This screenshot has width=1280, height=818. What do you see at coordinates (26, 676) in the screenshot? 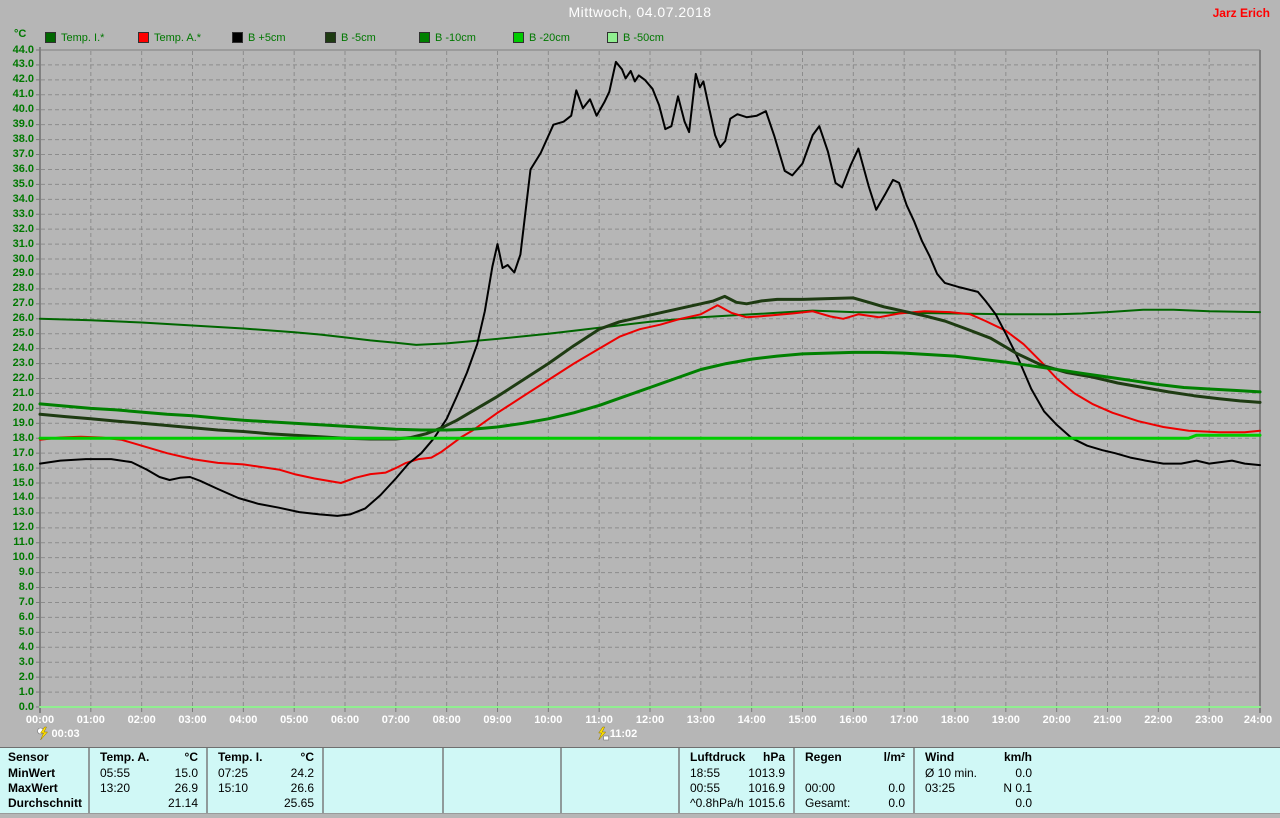
I see `y-tick-label: 2.0` at bounding box center [26, 676].